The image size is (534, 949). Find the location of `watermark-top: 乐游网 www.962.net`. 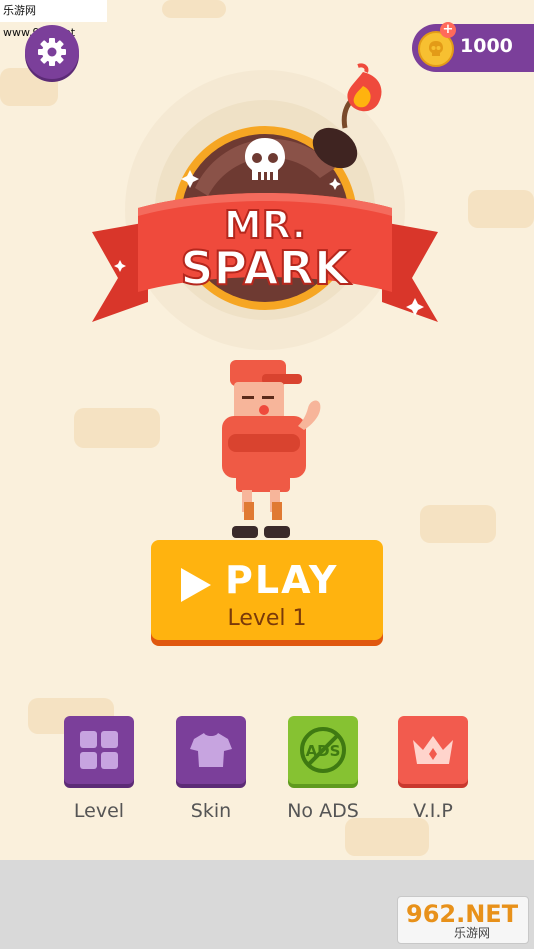

watermark-top: 乐游网 www.962.net is located at coordinates (53, 19).